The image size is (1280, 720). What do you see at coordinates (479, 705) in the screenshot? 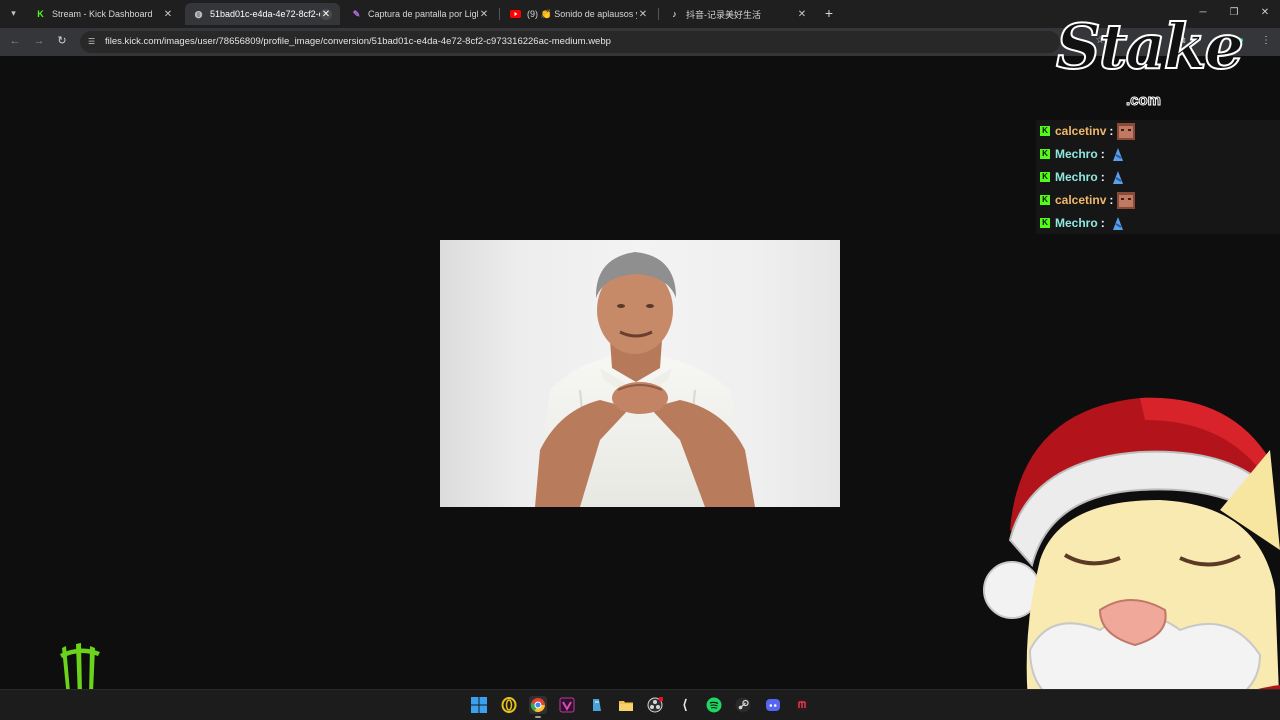
I see `windows-start-icon` at bounding box center [479, 705].